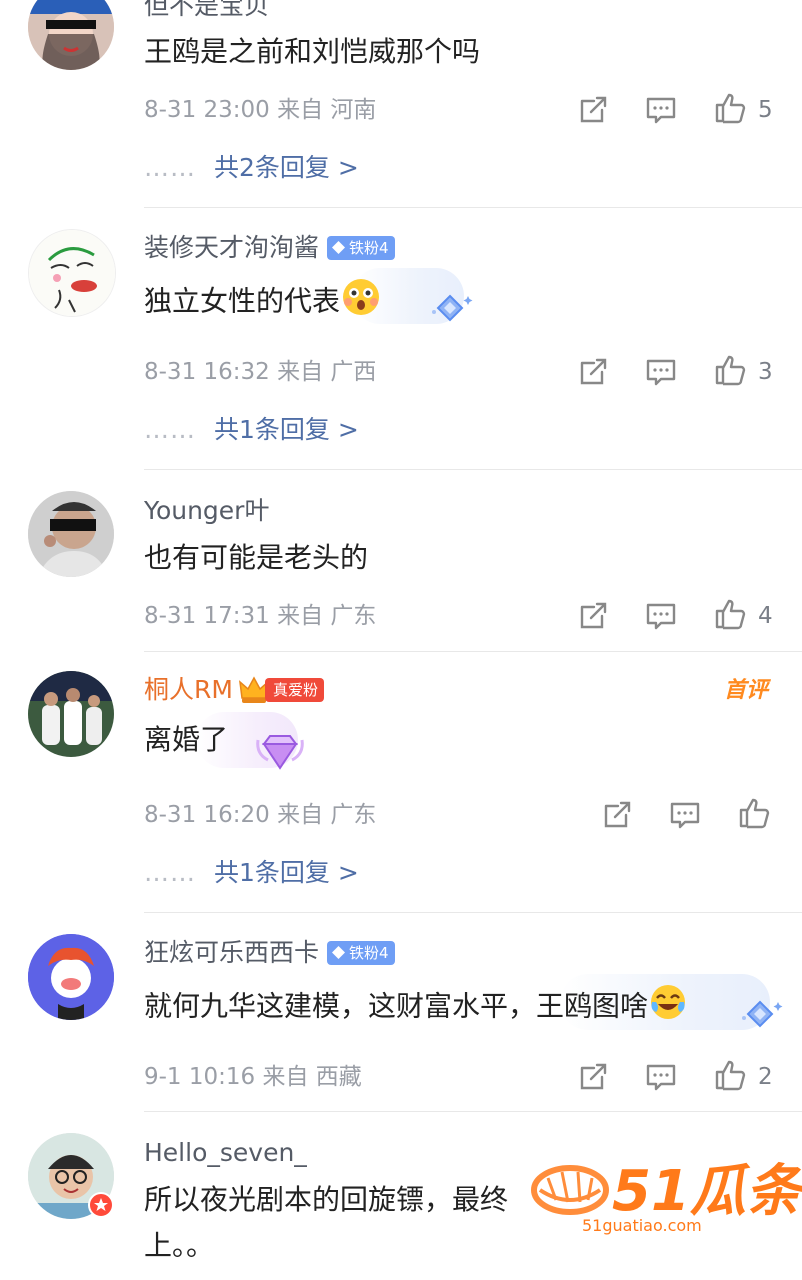 Image resolution: width=802 pixels, height=1280 pixels. I want to click on comment-text-line-2: 上。。, so click(179, 1245).